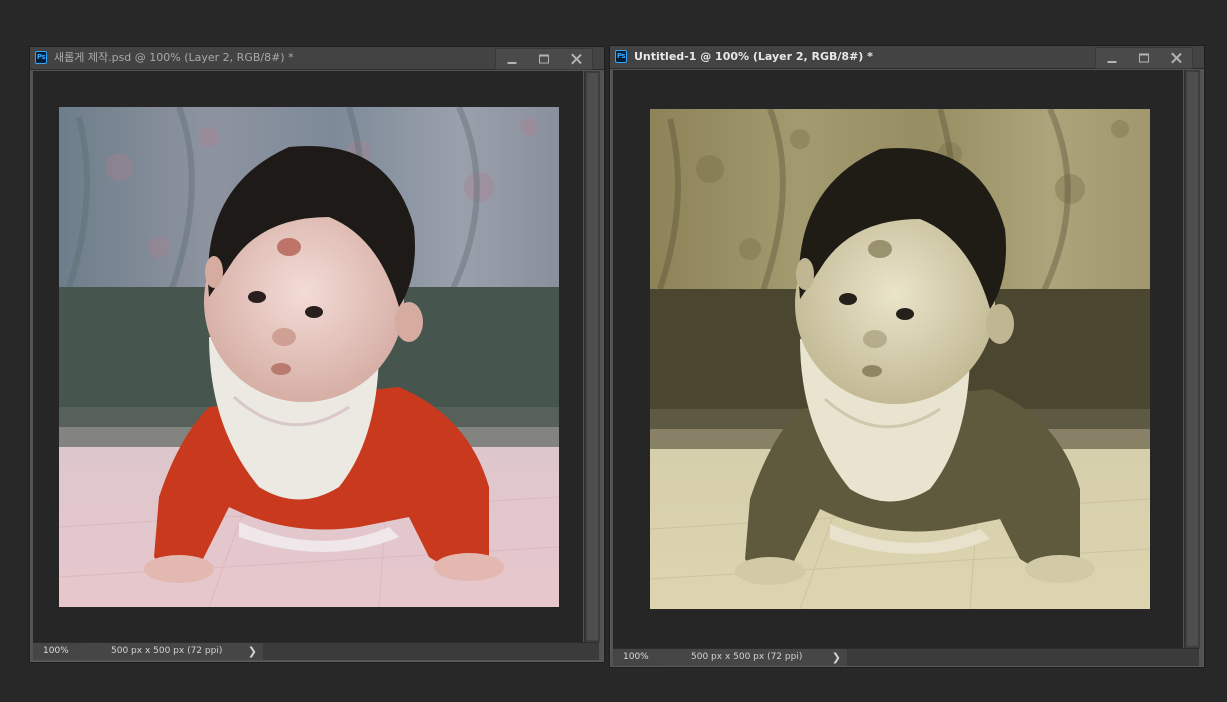 The image size is (1227, 702). Describe the element at coordinates (907, 57) in the screenshot. I see `document-tab-2: Ps Untitled-1 @ 100% (Layer 2, RGB/8#) *` at that location.